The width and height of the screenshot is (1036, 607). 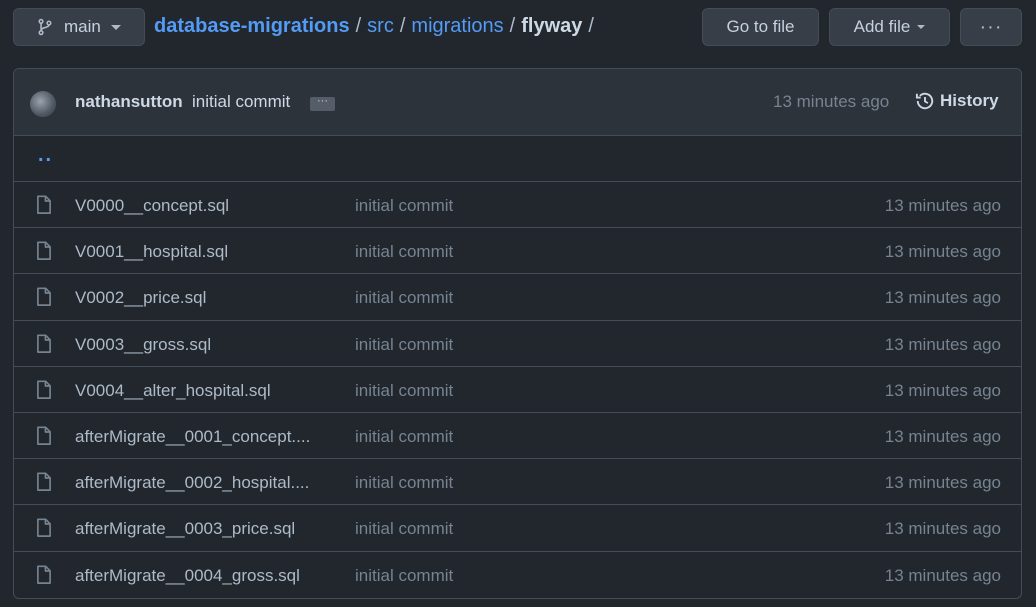 I want to click on file-name-link: V0003__gross.sql, so click(x=207, y=345).